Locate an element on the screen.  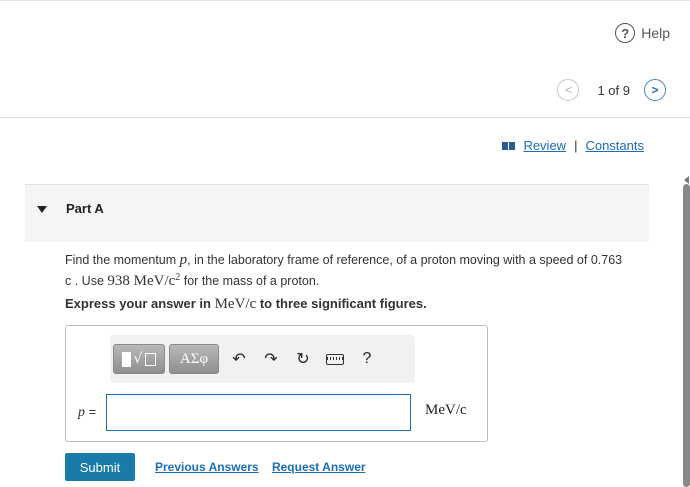
proton-mass-value: 938 MeV/c is located at coordinates (141, 281).